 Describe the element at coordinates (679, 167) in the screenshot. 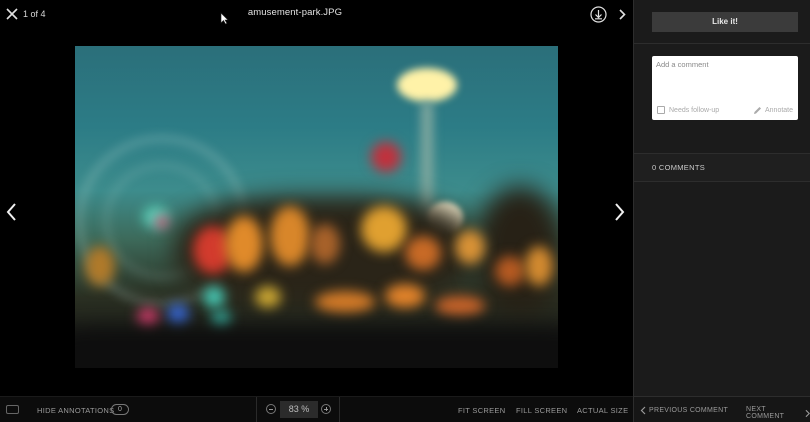

I see `comments-count: 0 COMMENTS` at that location.